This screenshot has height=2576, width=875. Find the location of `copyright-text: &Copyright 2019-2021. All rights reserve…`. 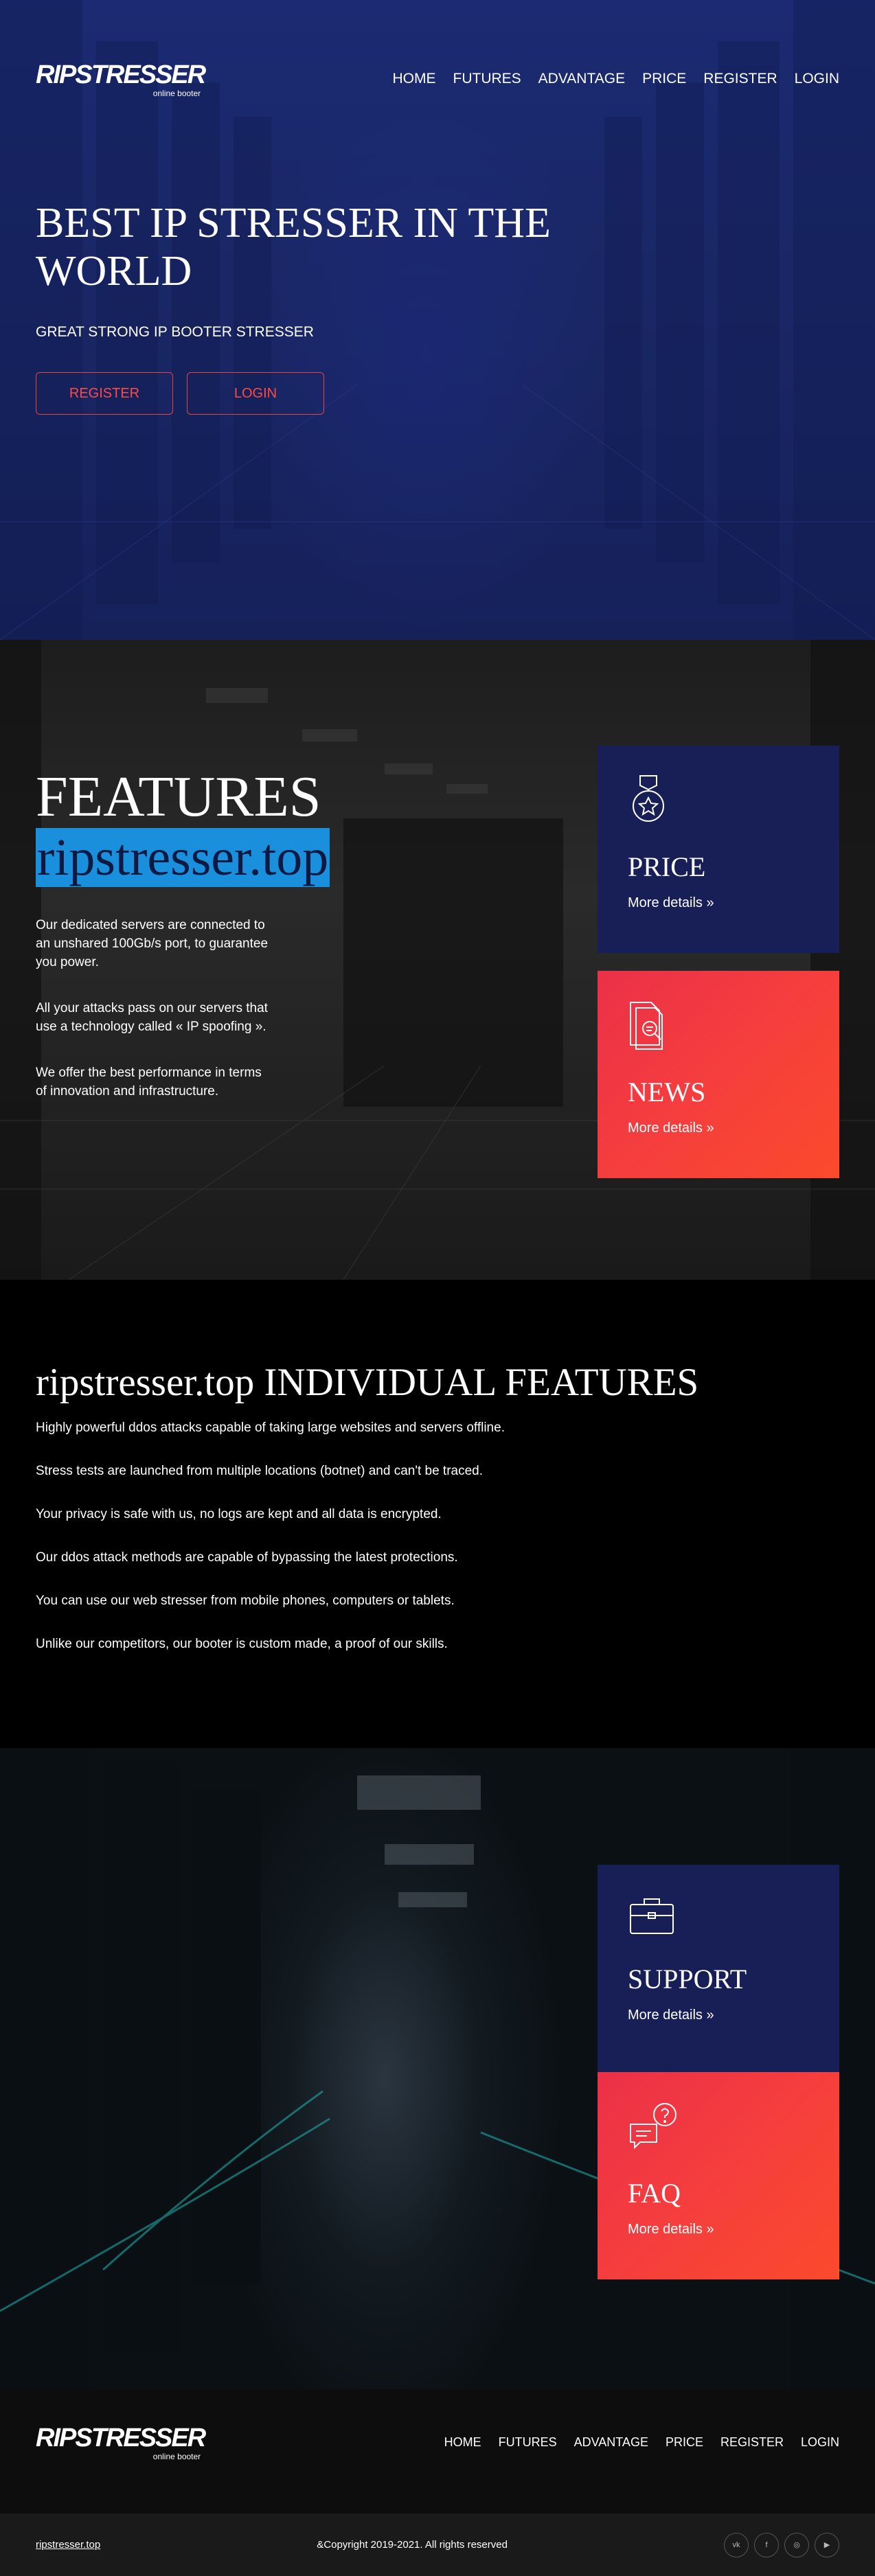

copyright-text: &Copyright 2019-2021. All rights reserve… is located at coordinates (412, 2545).